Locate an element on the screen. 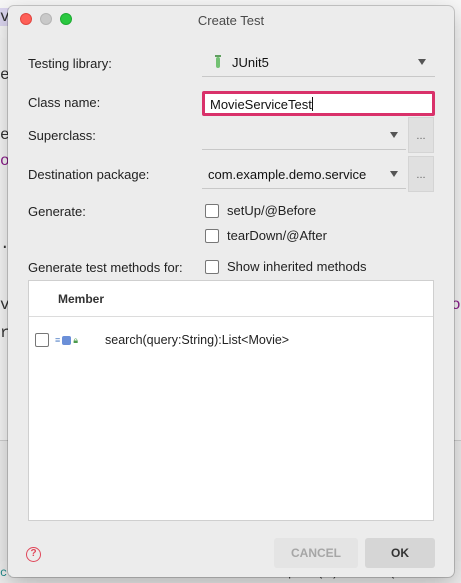 This screenshot has height=583, width=461. superclass-select is located at coordinates (304, 135).